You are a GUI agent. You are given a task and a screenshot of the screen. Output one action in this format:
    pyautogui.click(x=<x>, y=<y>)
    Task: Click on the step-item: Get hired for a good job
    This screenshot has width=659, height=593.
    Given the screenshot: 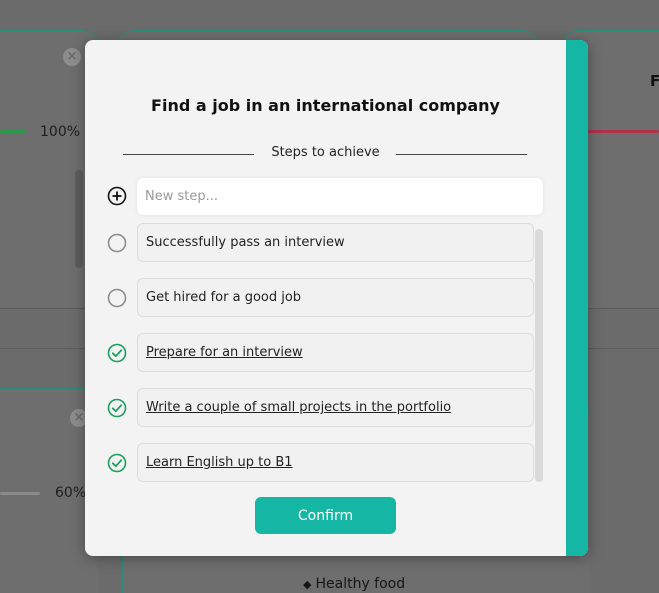 What is the action you would take?
    pyautogui.click(x=320, y=297)
    